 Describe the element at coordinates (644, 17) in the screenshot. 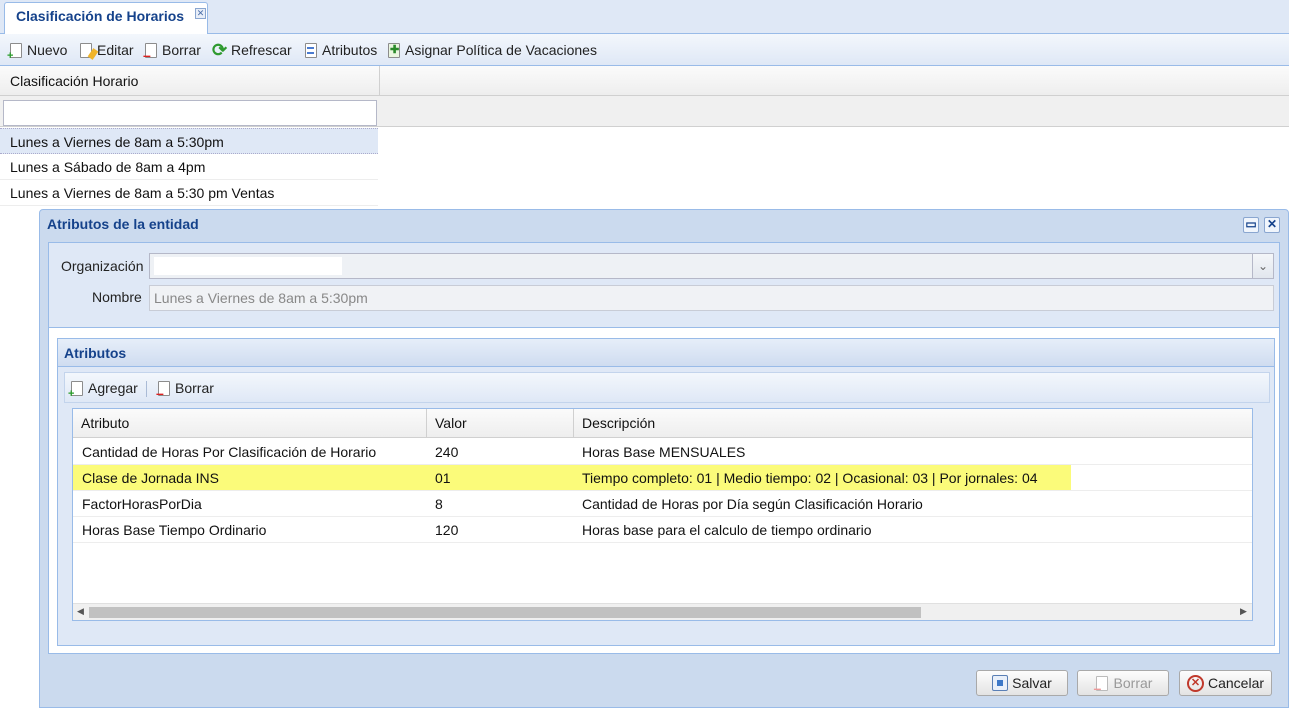

I see `tab-strip: Clasificación de Horarios ✕` at that location.